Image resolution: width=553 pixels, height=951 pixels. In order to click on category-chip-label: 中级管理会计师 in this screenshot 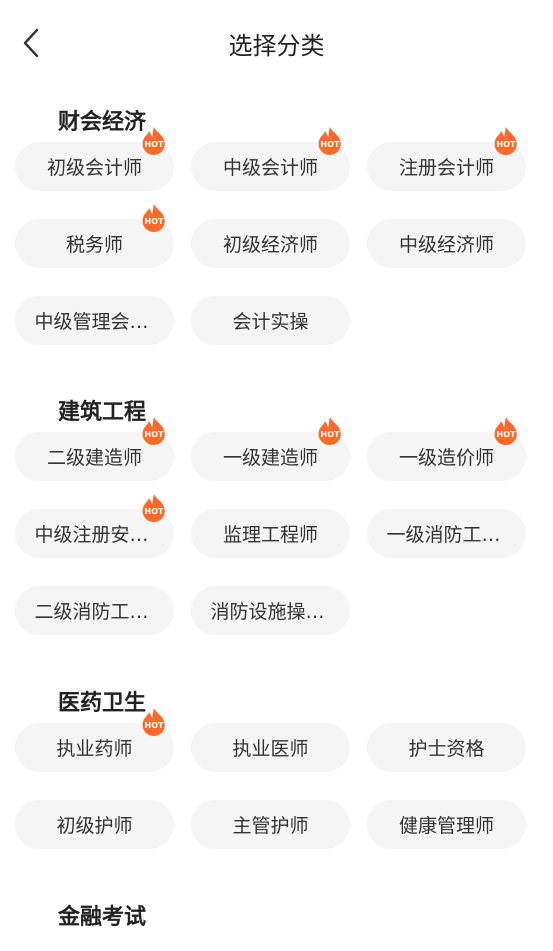, I will do `click(94, 322)`.